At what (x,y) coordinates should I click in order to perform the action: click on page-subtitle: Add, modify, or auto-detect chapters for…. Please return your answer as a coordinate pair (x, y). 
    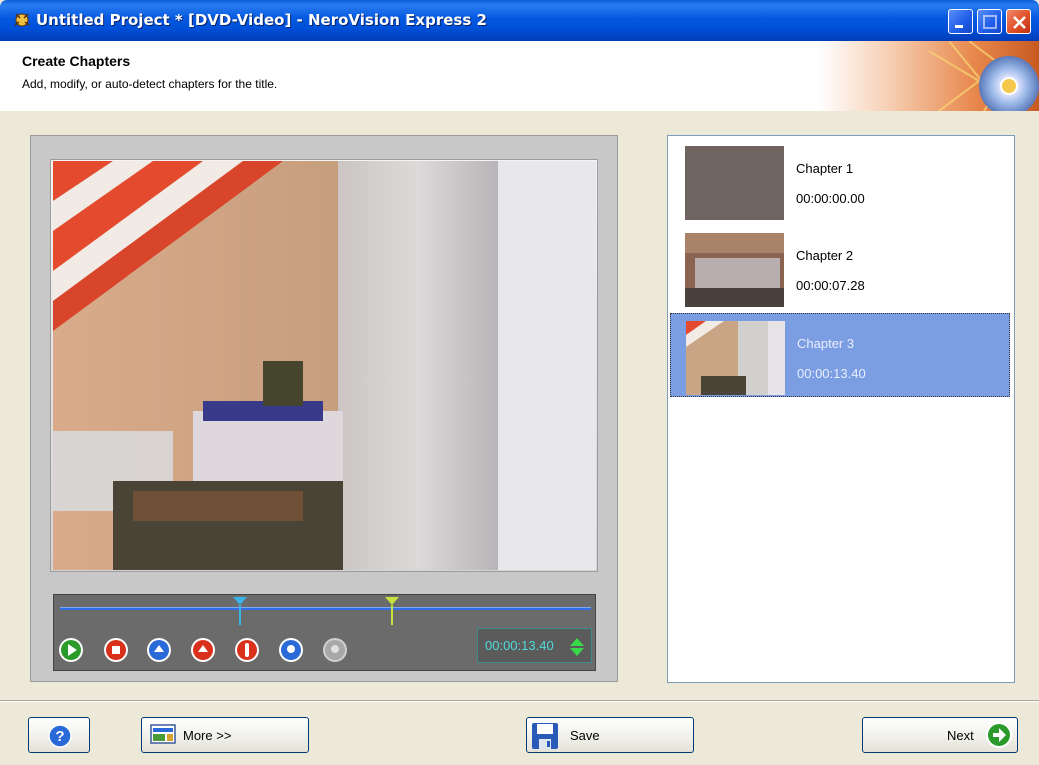
    Looking at the image, I should click on (150, 84).